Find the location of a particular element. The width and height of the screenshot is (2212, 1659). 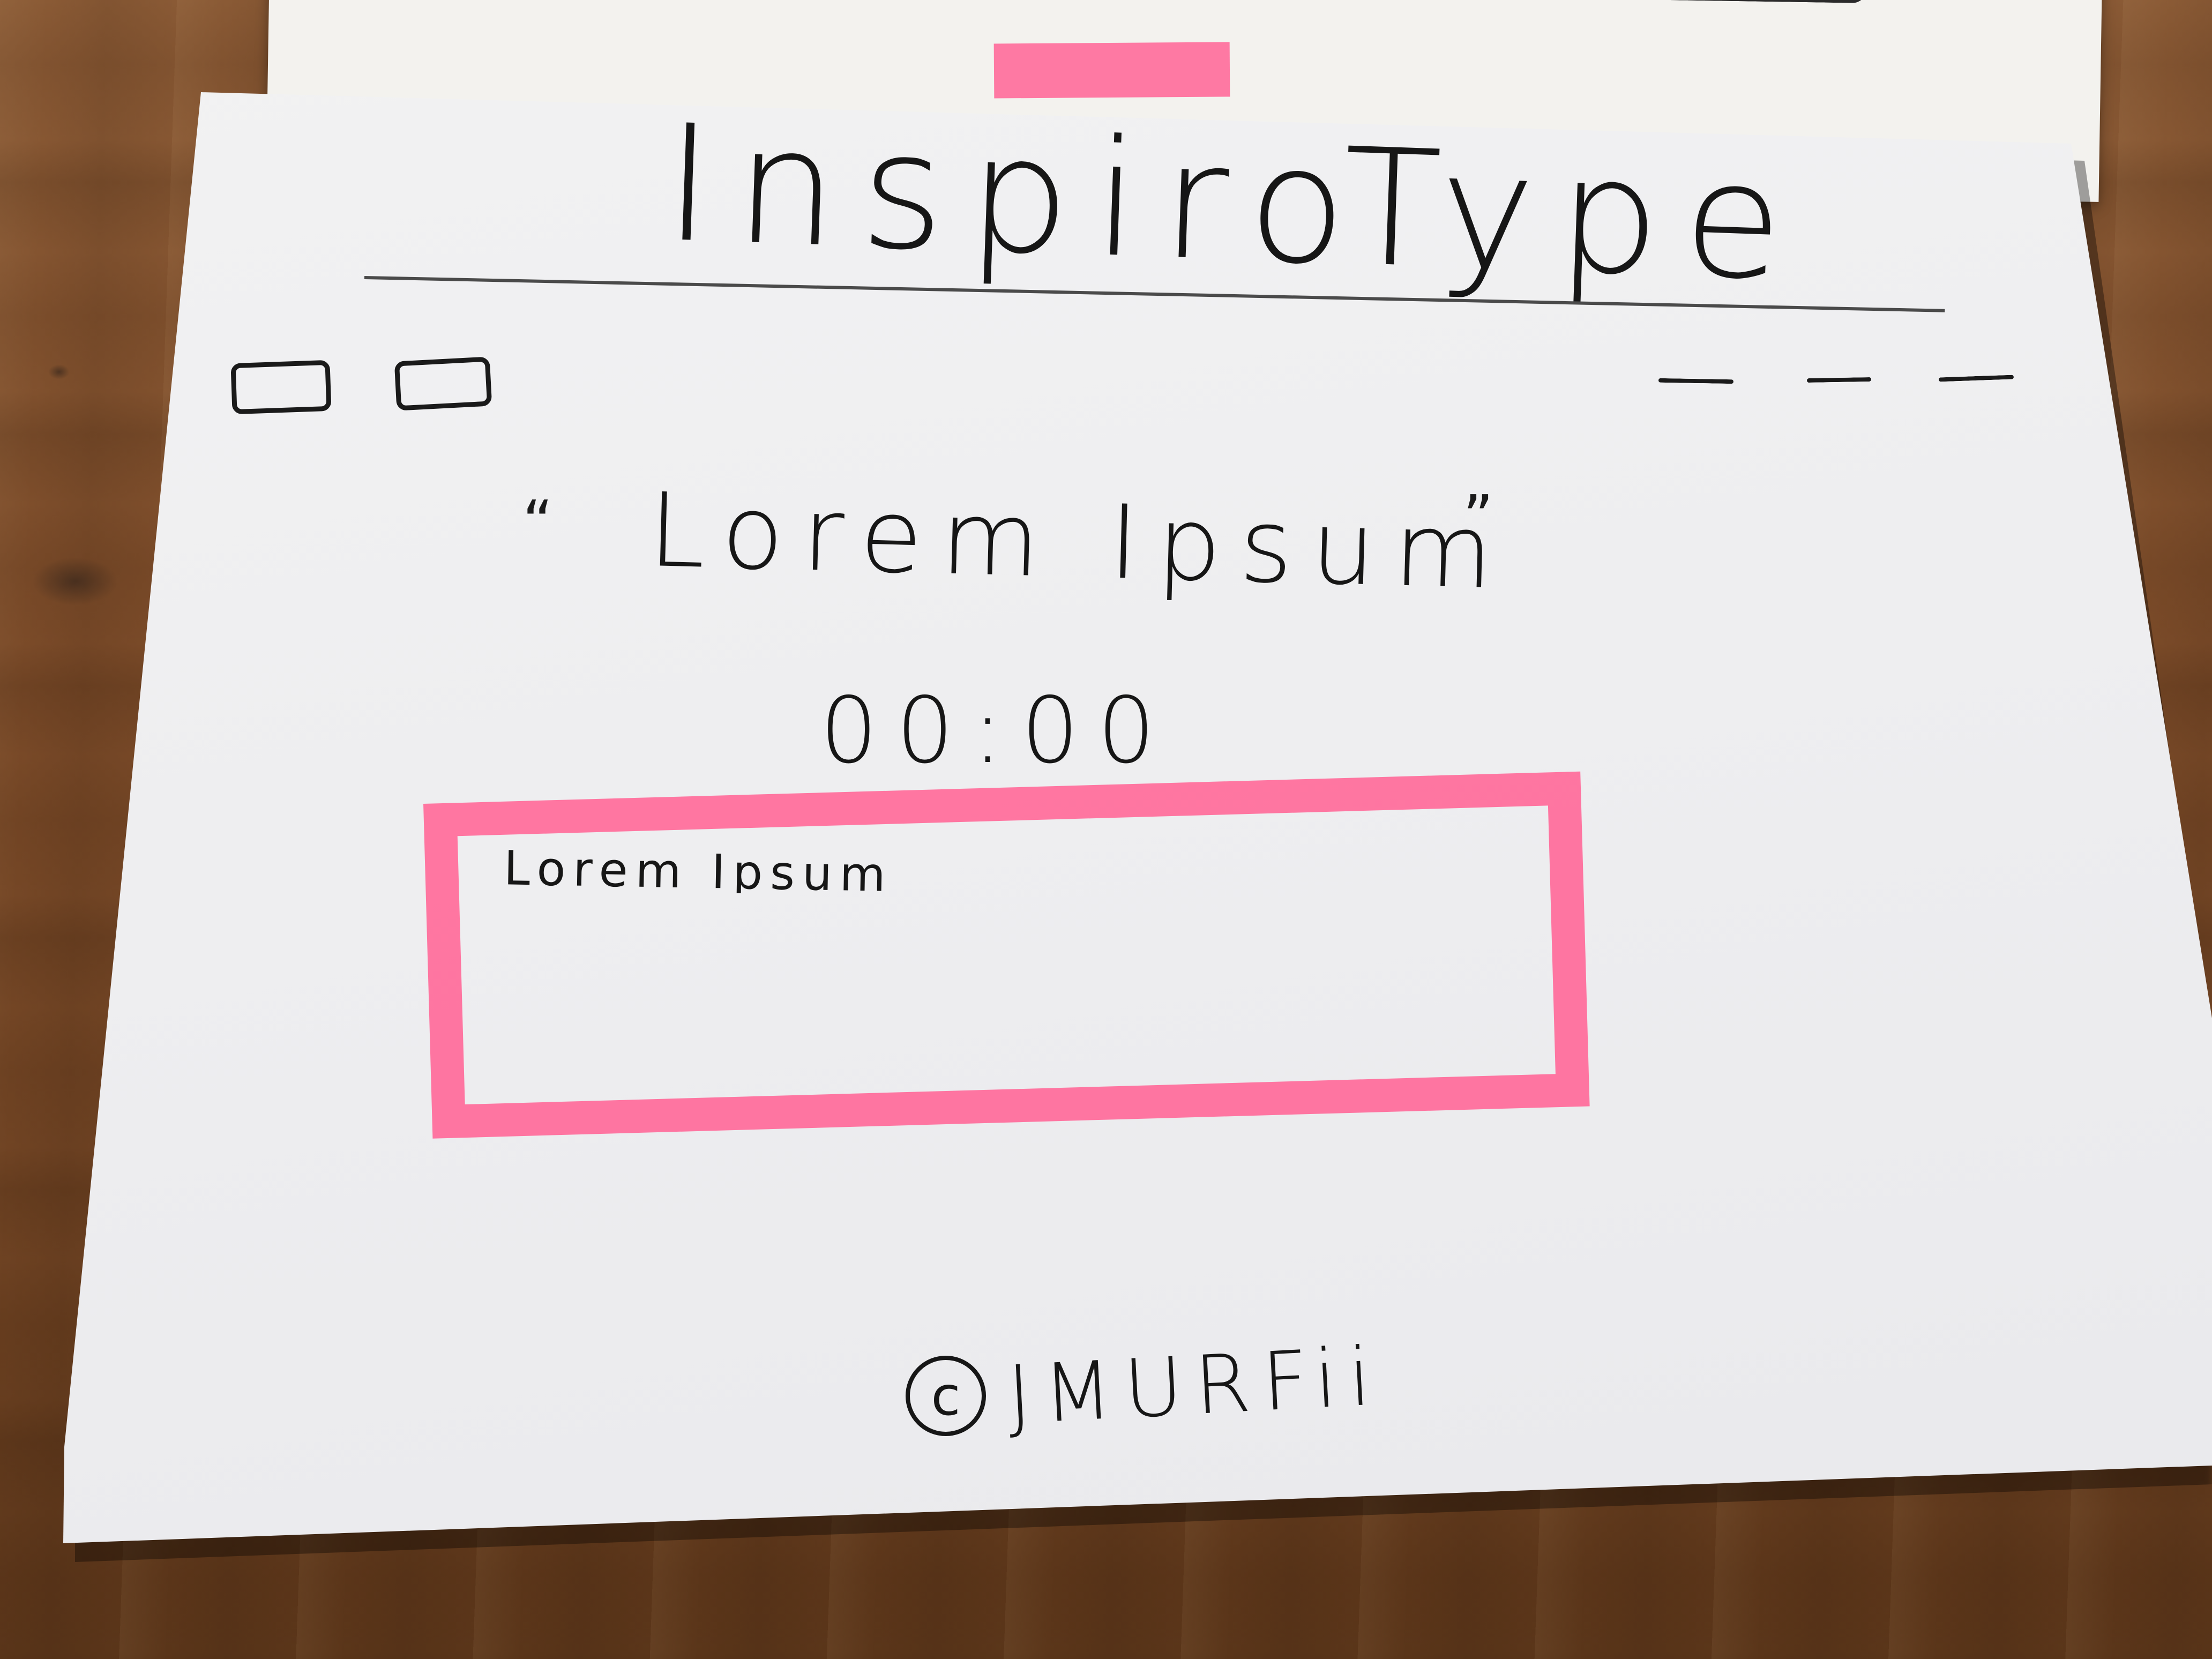

copyright-symbol: c is located at coordinates (946, 1396).